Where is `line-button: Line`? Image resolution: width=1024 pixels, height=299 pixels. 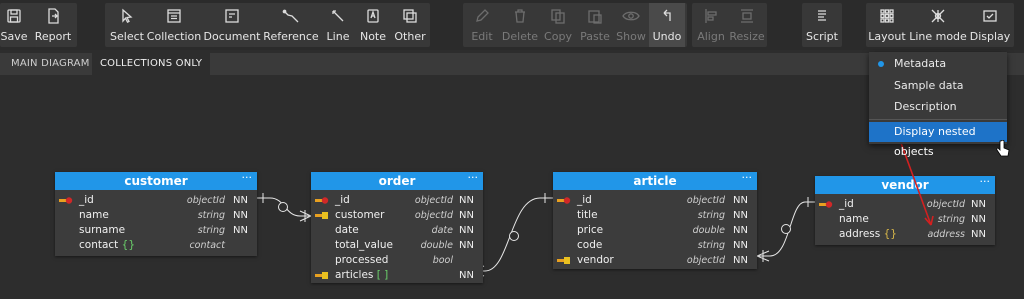 line-button: Line is located at coordinates (338, 25).